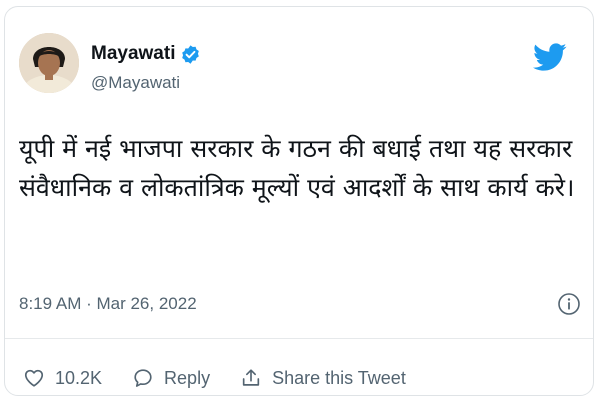 The width and height of the screenshot is (600, 400). What do you see at coordinates (550, 58) in the screenshot?
I see `twitter-bird-icon` at bounding box center [550, 58].